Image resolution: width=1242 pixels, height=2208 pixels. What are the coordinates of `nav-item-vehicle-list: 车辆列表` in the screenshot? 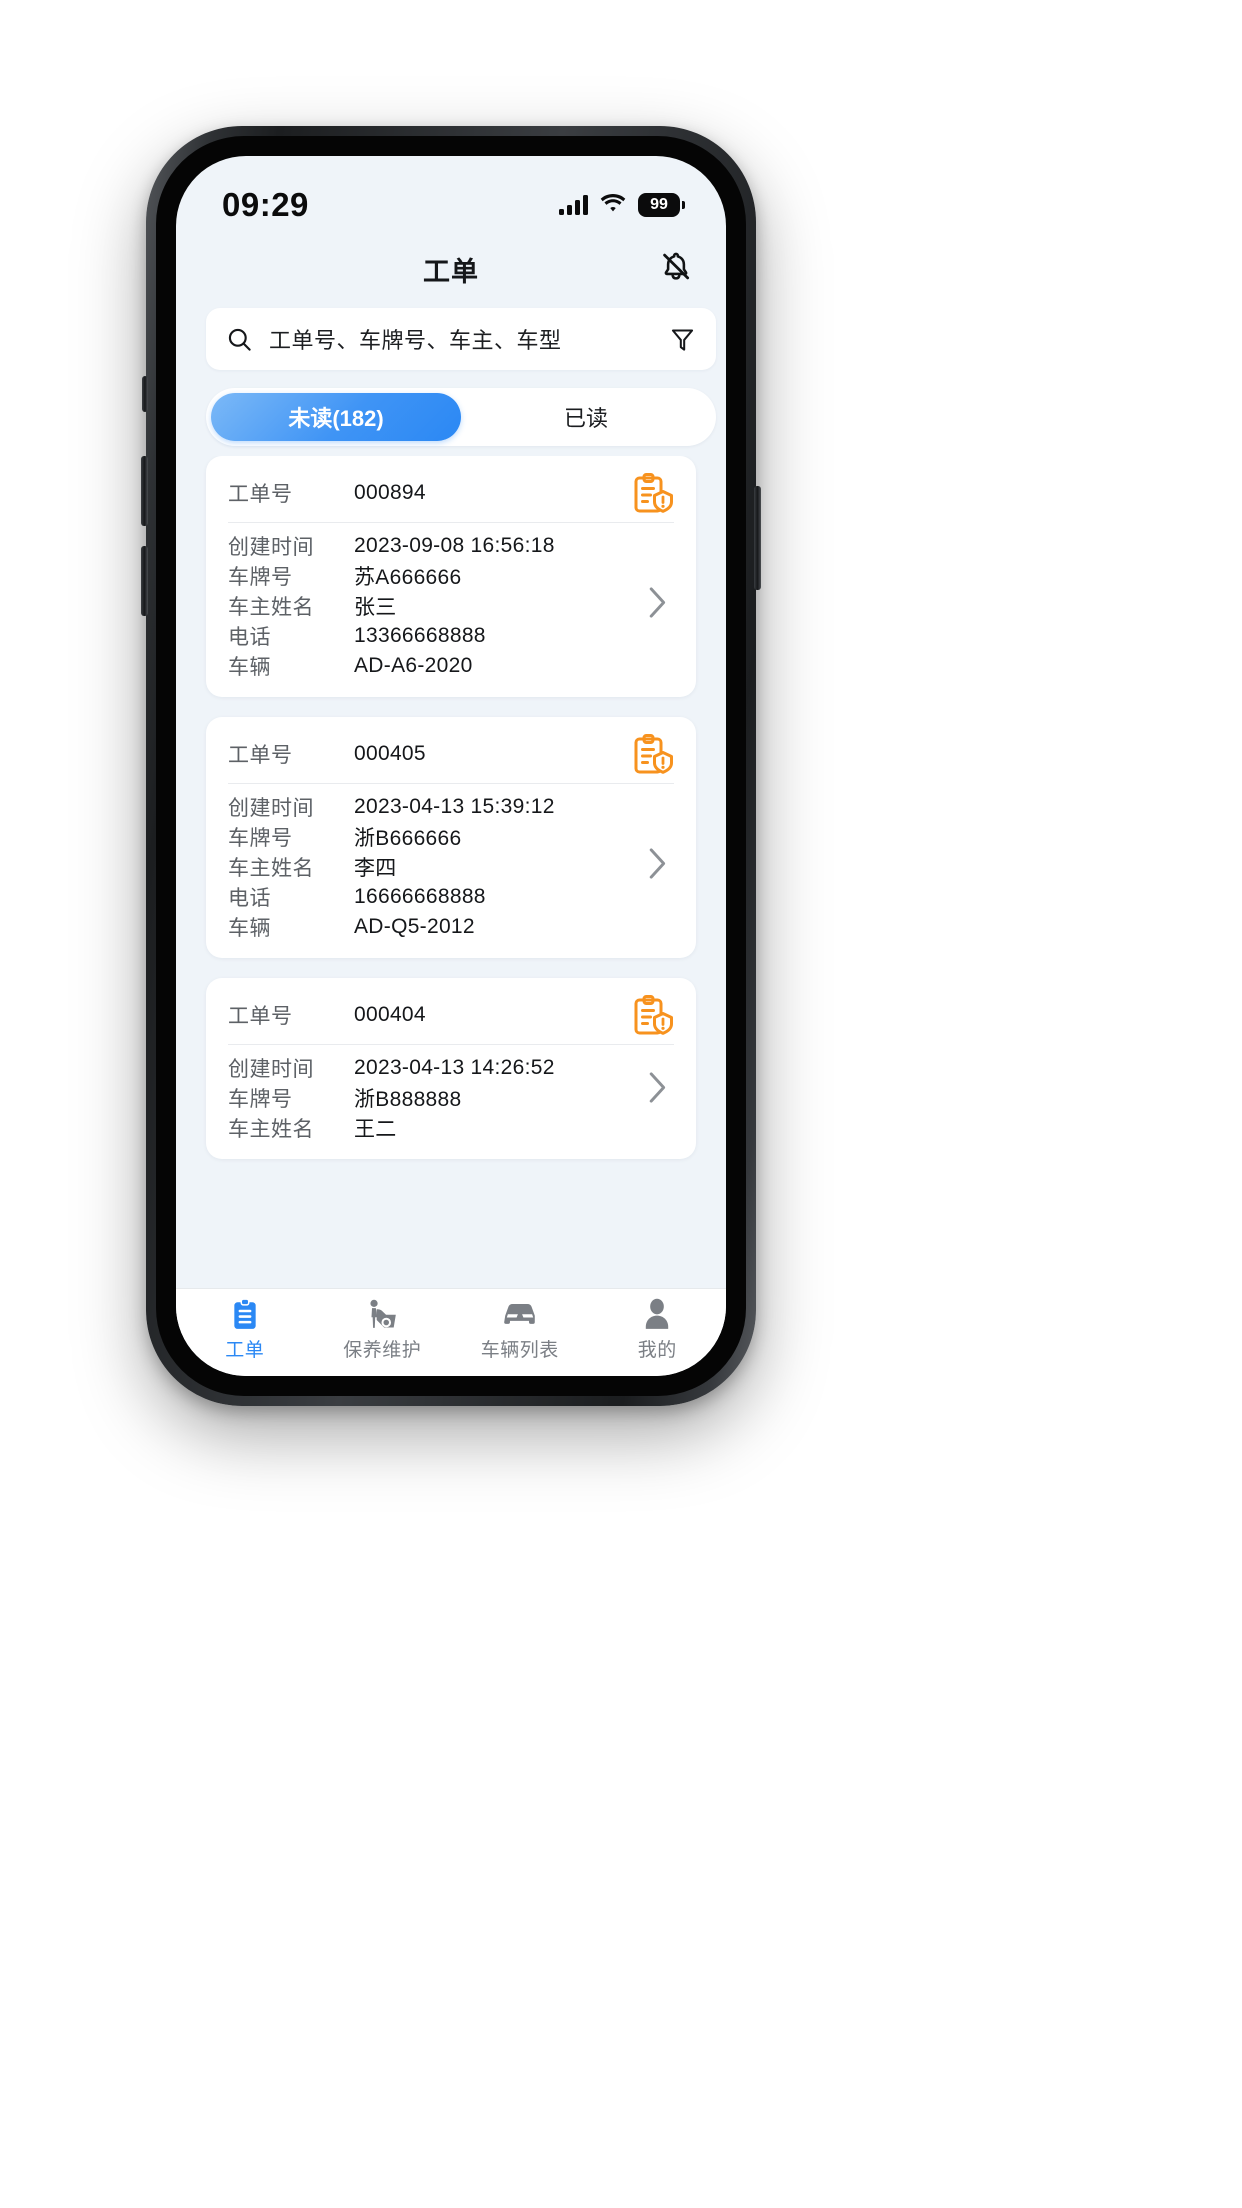 It's located at (520, 1329).